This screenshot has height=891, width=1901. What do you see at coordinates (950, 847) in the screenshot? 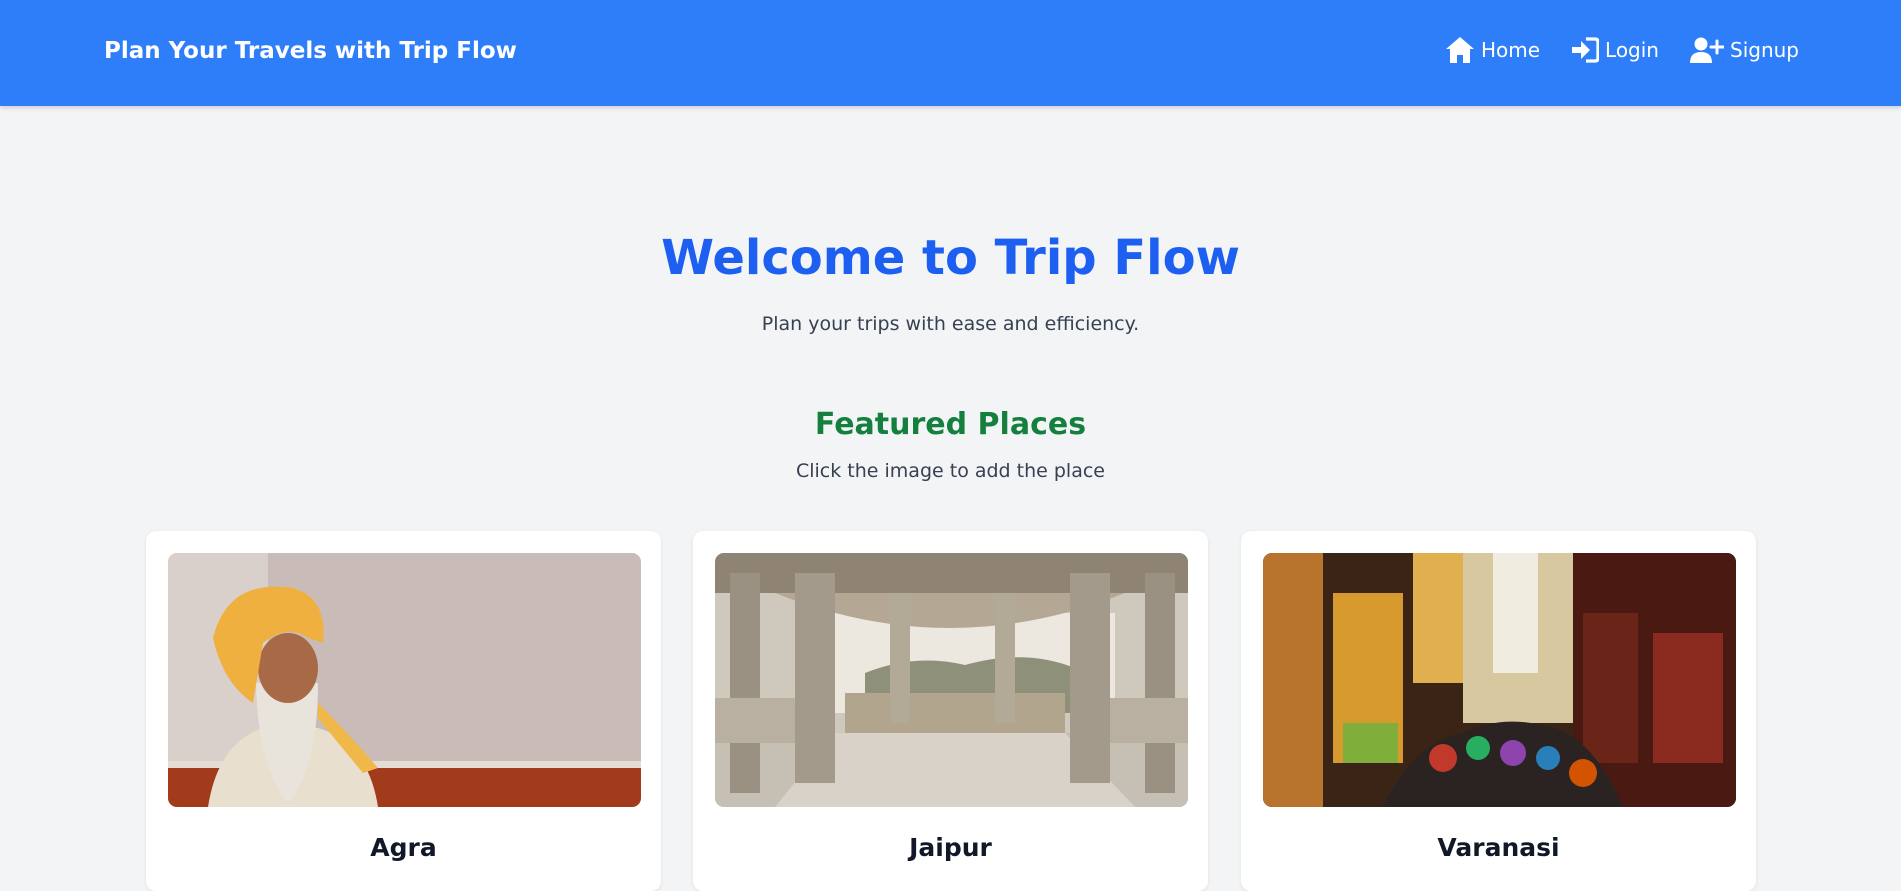
I see `place-name-jaipur: Jaipur` at bounding box center [950, 847].